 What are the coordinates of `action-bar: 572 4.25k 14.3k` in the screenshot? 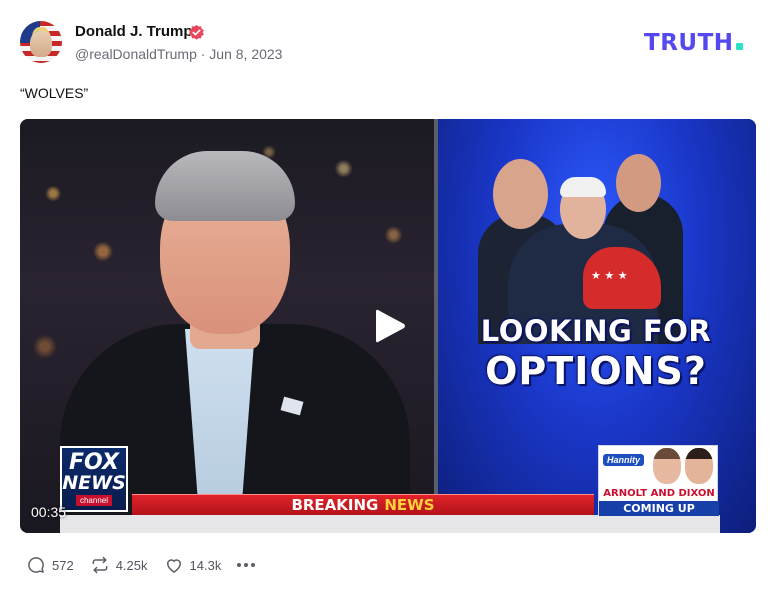 It's located at (142, 565).